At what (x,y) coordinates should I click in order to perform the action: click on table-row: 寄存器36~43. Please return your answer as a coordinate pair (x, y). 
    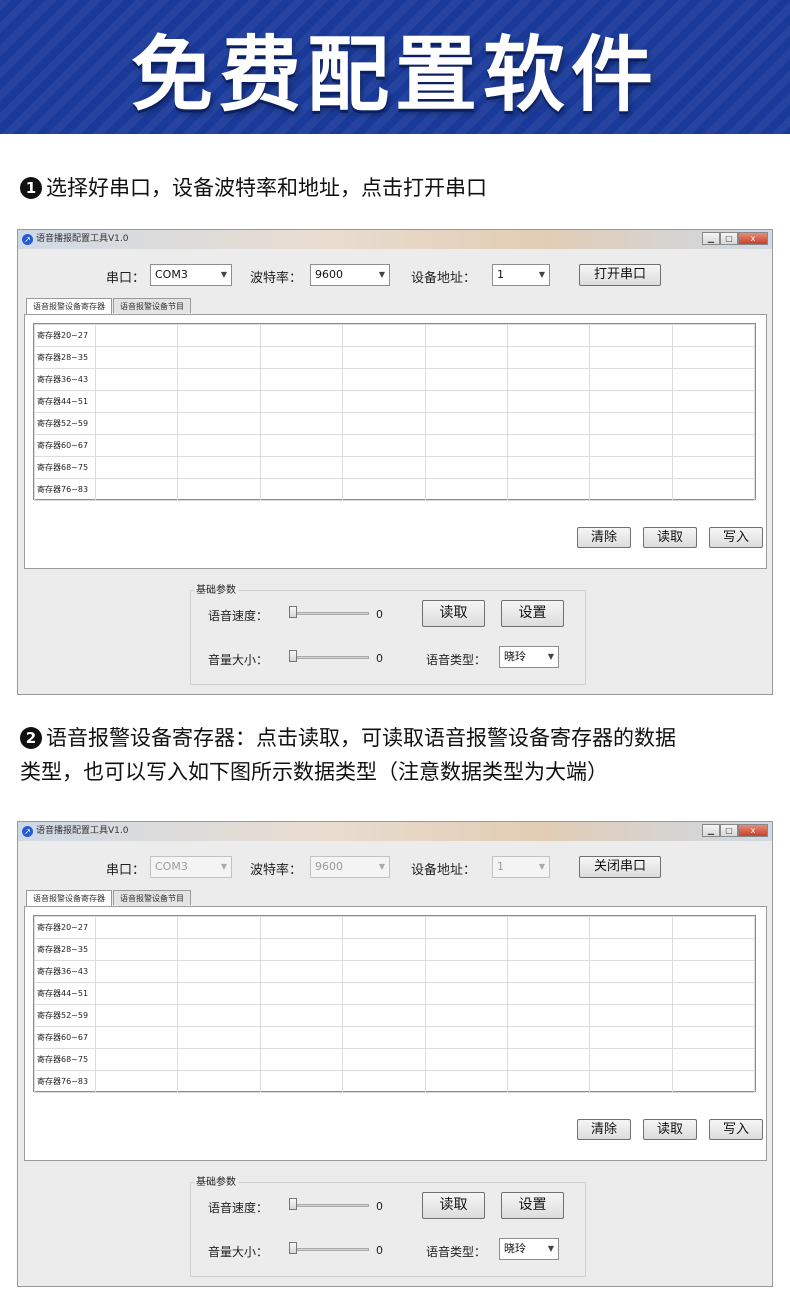
    Looking at the image, I should click on (395, 971).